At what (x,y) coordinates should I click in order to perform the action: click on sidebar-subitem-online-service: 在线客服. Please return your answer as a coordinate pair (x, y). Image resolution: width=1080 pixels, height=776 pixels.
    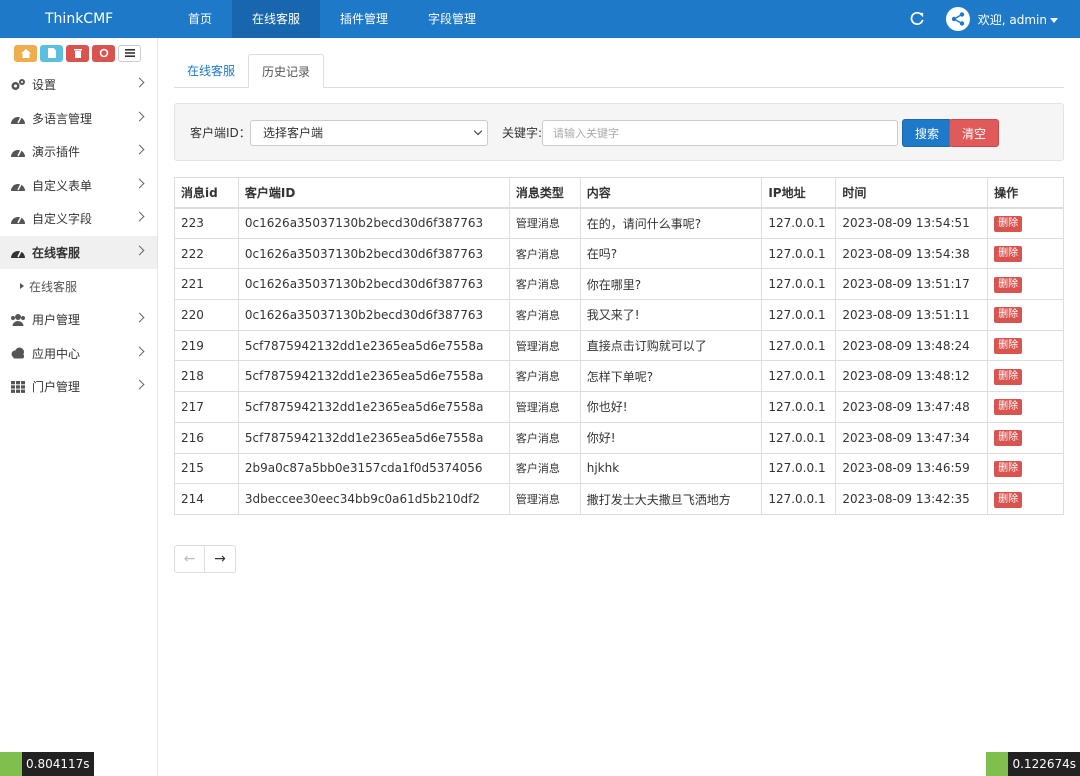
    Looking at the image, I should click on (78, 286).